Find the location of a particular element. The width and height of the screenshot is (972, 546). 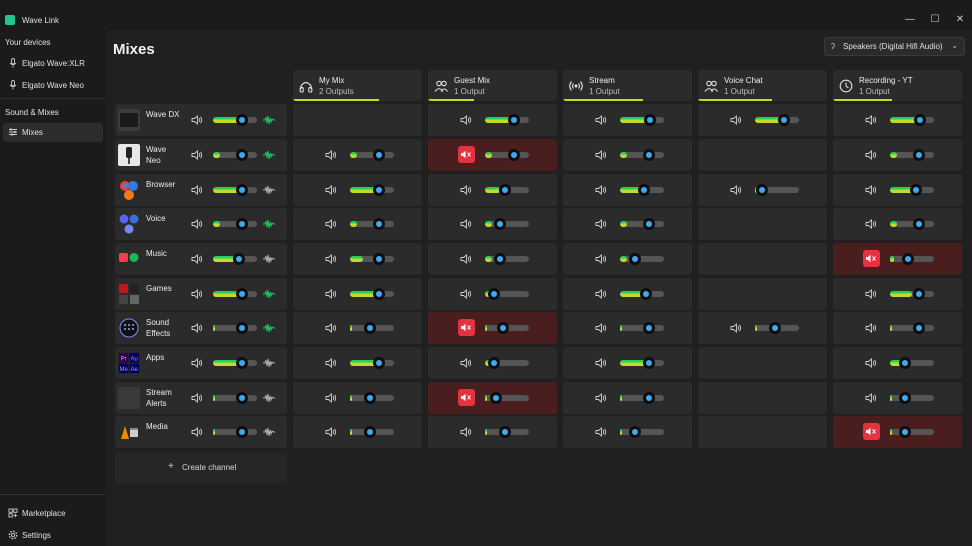

minimize-button: — is located at coordinates (910, 20).